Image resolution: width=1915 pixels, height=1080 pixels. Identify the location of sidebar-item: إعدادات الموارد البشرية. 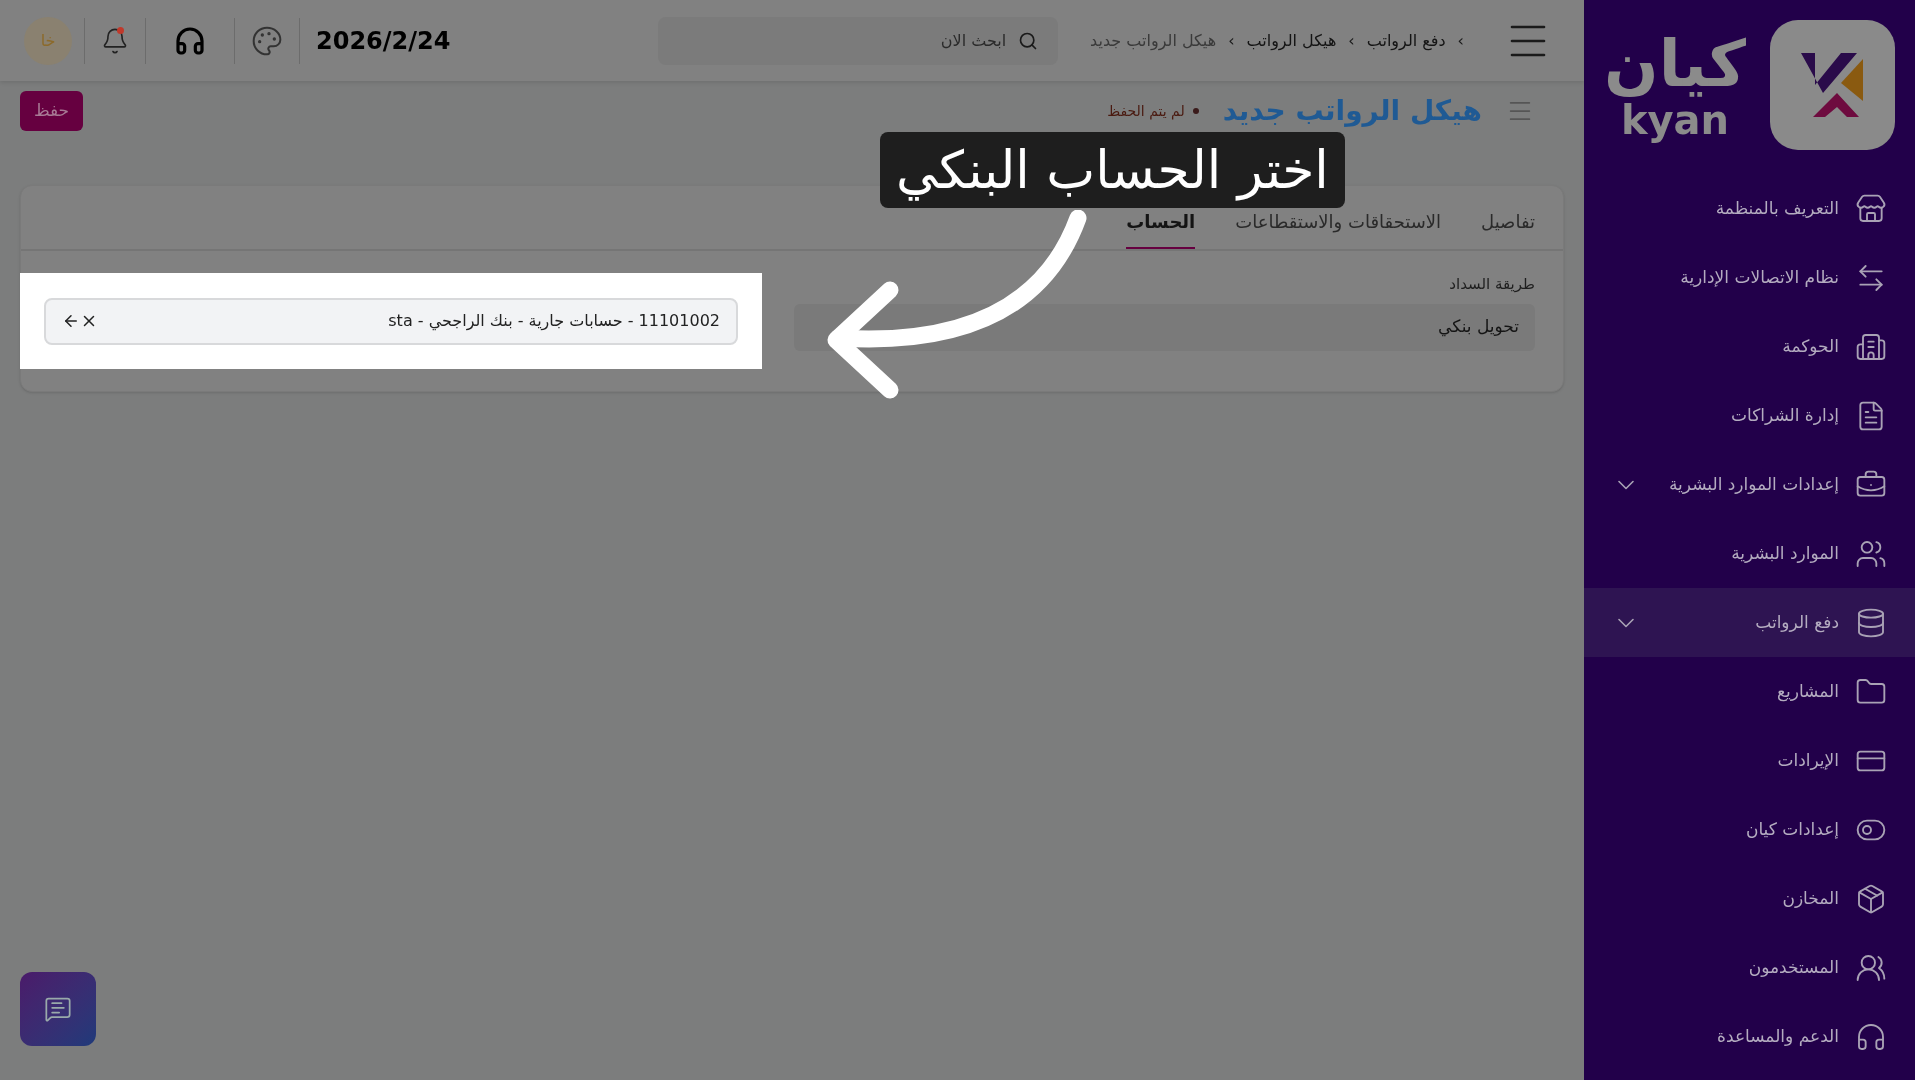
(1749, 484).